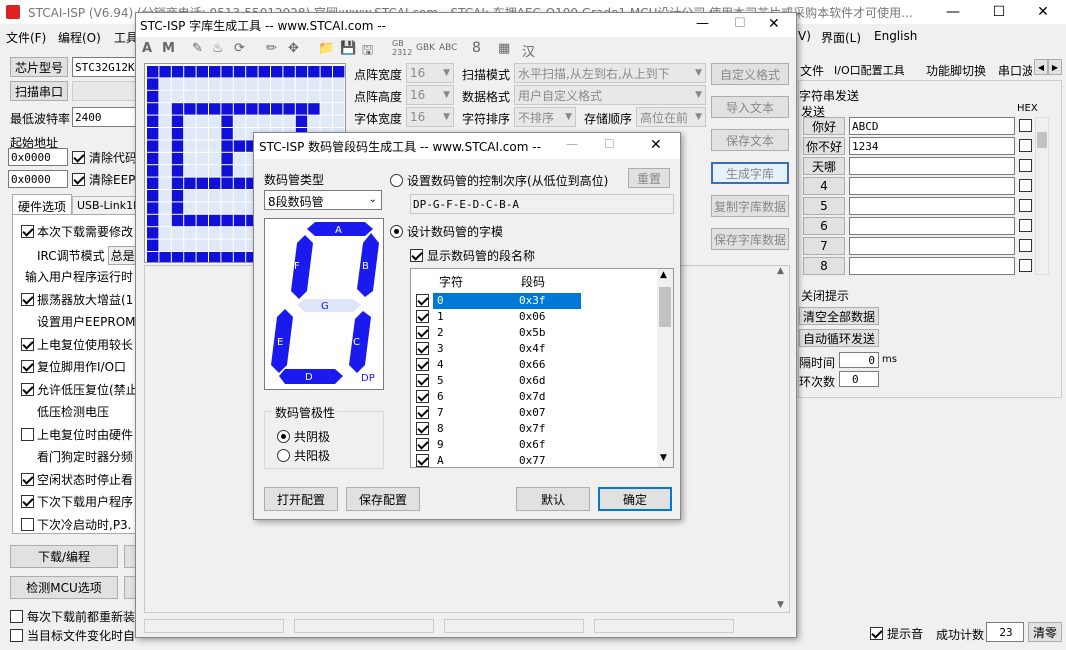 This screenshot has height=650, width=1066. What do you see at coordinates (876, 633) in the screenshot?
I see `beep-check` at bounding box center [876, 633].